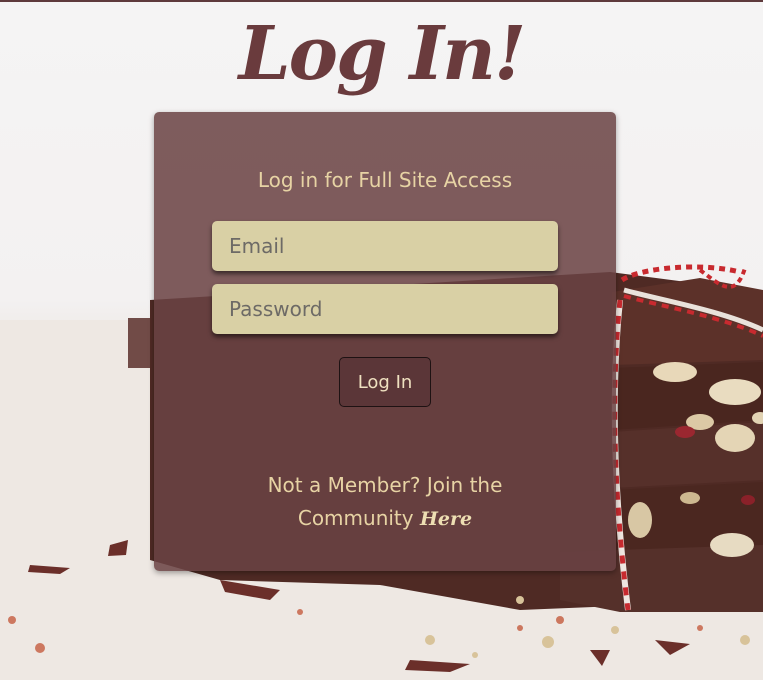  What do you see at coordinates (385, 502) in the screenshot?
I see `join-prompt: Not a Member? Join the Community Here` at bounding box center [385, 502].